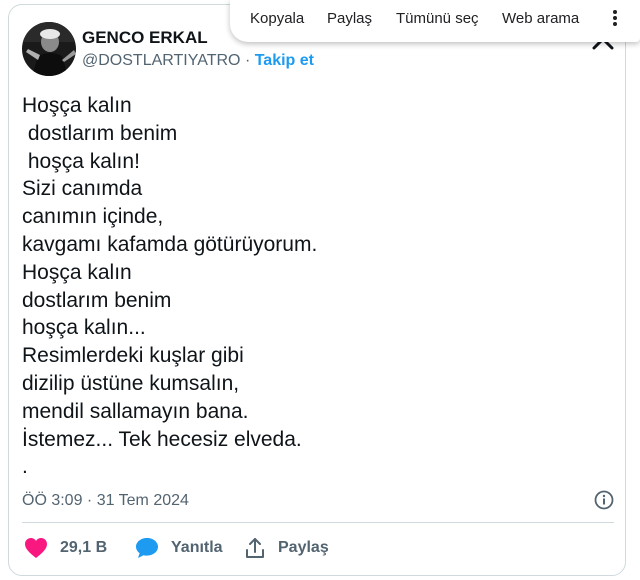 The image size is (640, 580). Describe the element at coordinates (135, 411) in the screenshot. I see `tweet-line: mendil sallamayın bana.` at that location.